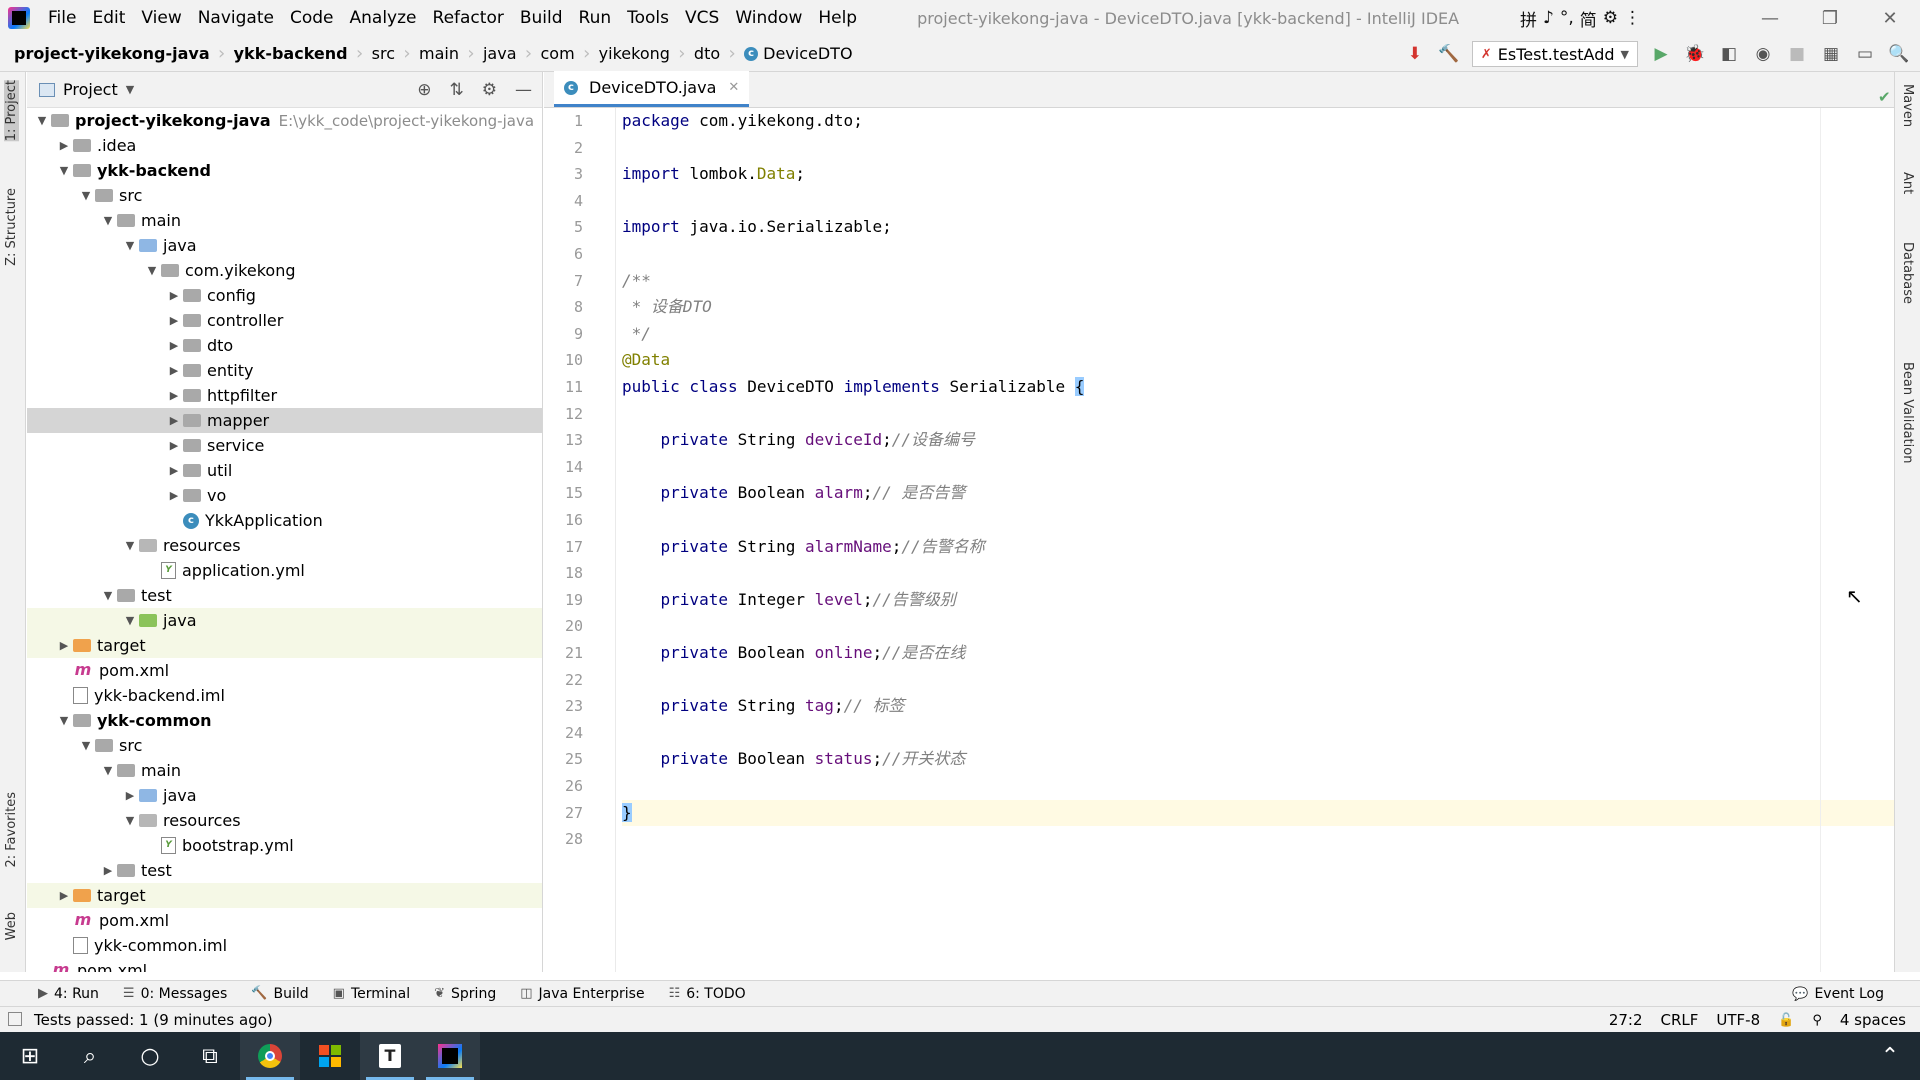  Describe the element at coordinates (1838, 994) in the screenshot. I see `event-log-button: 💬 Event Log` at that location.